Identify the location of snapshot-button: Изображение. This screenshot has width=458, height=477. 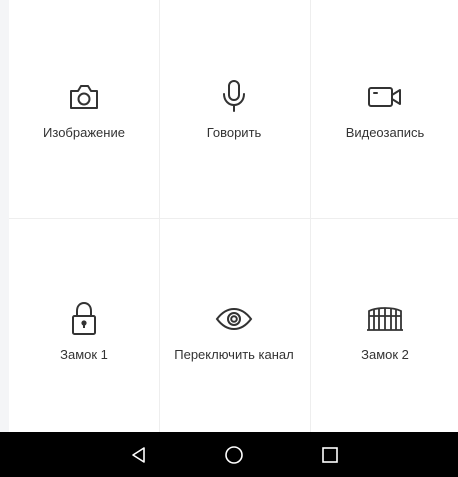
(84, 137).